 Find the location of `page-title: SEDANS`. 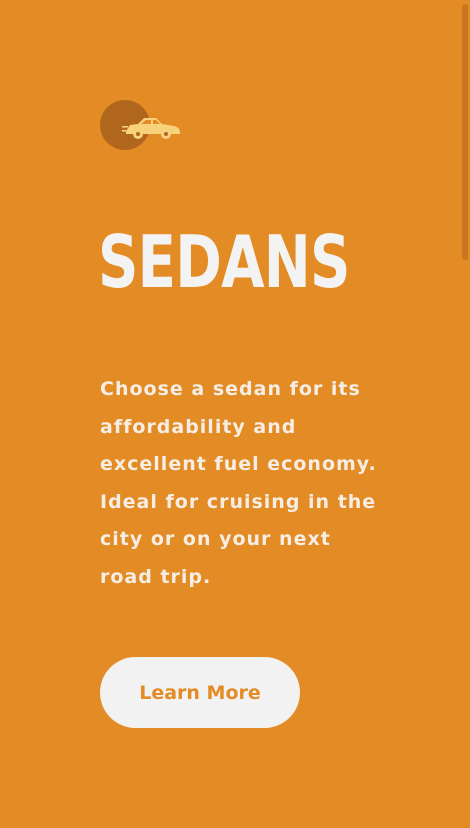

page-title: SEDANS is located at coordinates (224, 262).